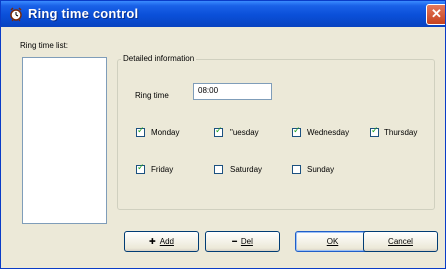 Image resolution: width=446 pixels, height=269 pixels. Describe the element at coordinates (328, 132) in the screenshot. I see `wednesday-label: Wednesday` at that location.